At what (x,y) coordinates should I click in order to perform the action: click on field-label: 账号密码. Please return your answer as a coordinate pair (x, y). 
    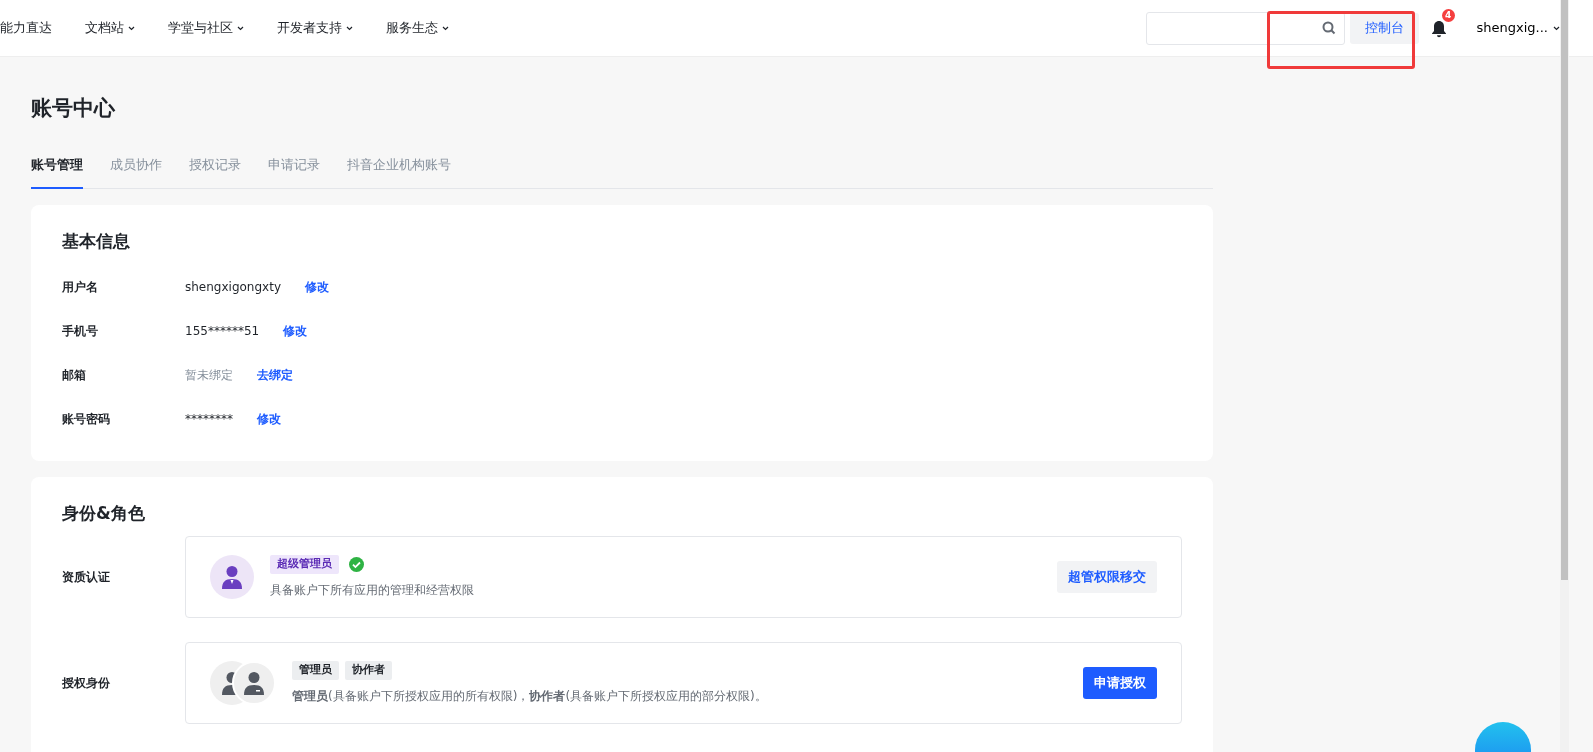
    Looking at the image, I should click on (86, 419).